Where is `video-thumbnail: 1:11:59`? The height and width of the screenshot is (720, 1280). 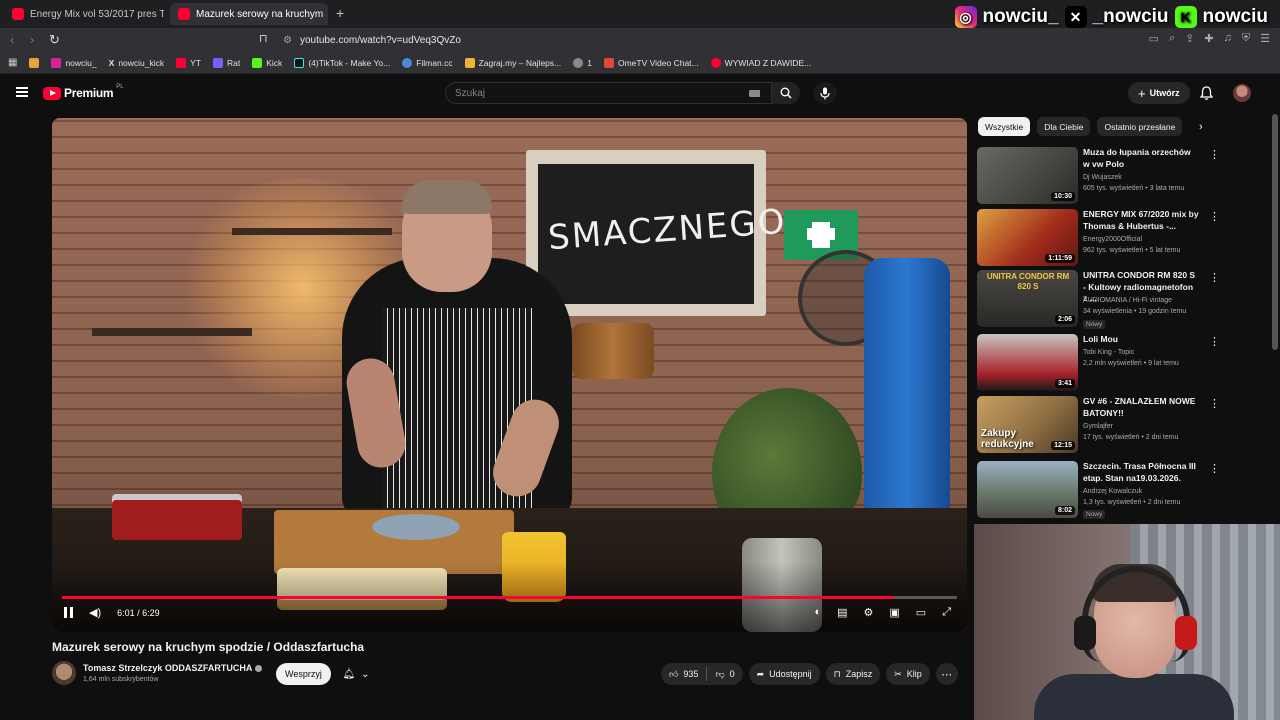 video-thumbnail: 1:11:59 is located at coordinates (1027, 237).